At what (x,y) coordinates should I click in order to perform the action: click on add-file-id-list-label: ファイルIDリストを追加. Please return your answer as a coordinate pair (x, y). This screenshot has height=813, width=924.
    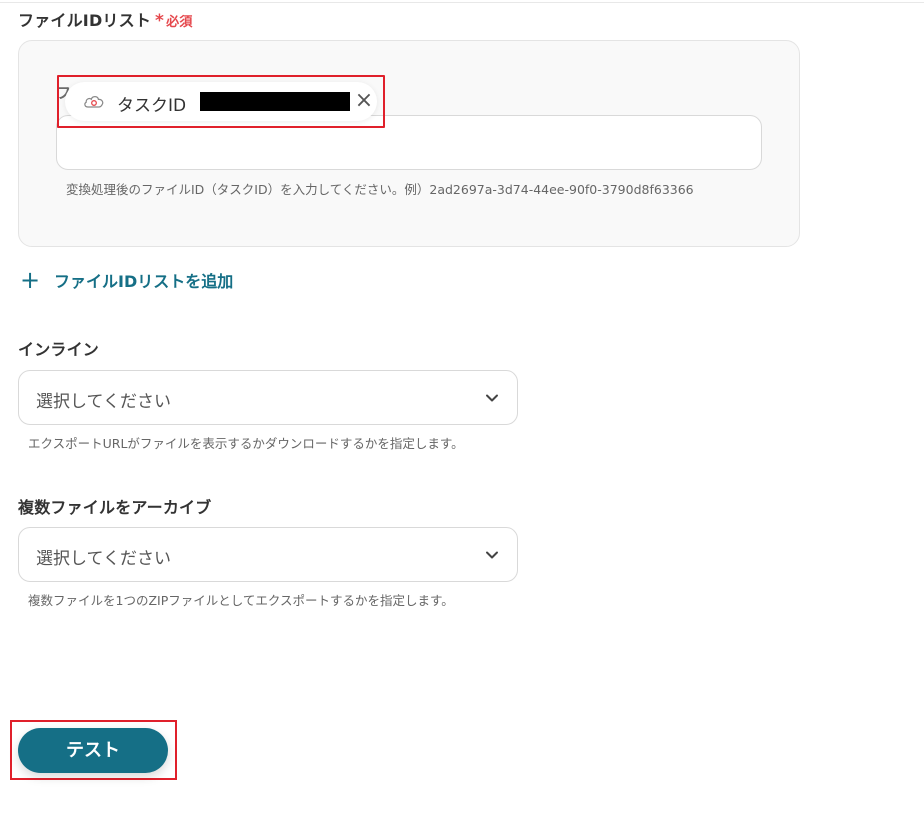
    Looking at the image, I should click on (144, 281).